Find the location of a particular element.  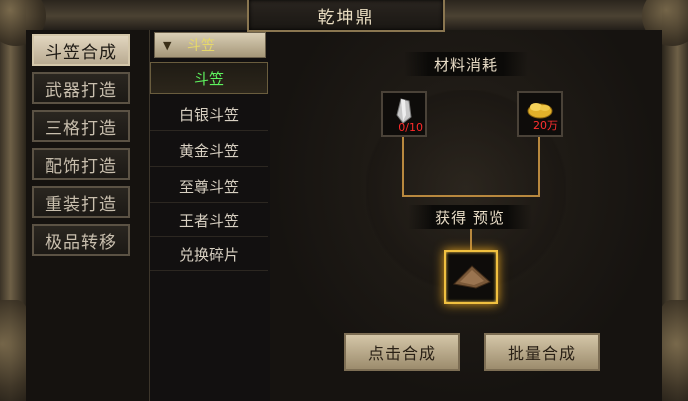

window-title-plate: 乾坤鼎 is located at coordinates (346, 16).